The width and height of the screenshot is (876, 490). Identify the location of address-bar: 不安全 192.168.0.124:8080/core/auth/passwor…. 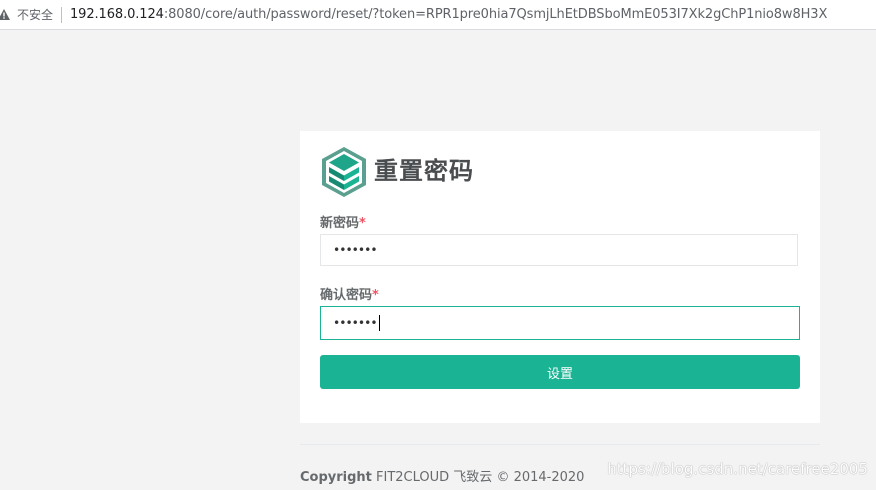
(438, 15).